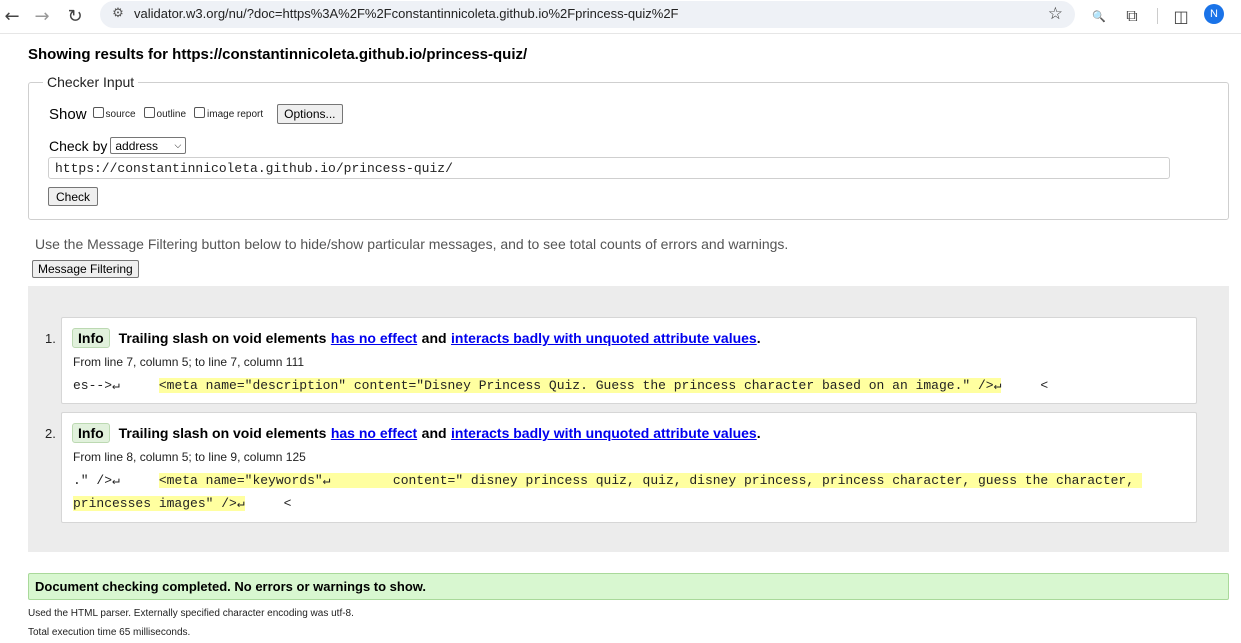  Describe the element at coordinates (68, 114) in the screenshot. I see `show-label: Show` at that location.